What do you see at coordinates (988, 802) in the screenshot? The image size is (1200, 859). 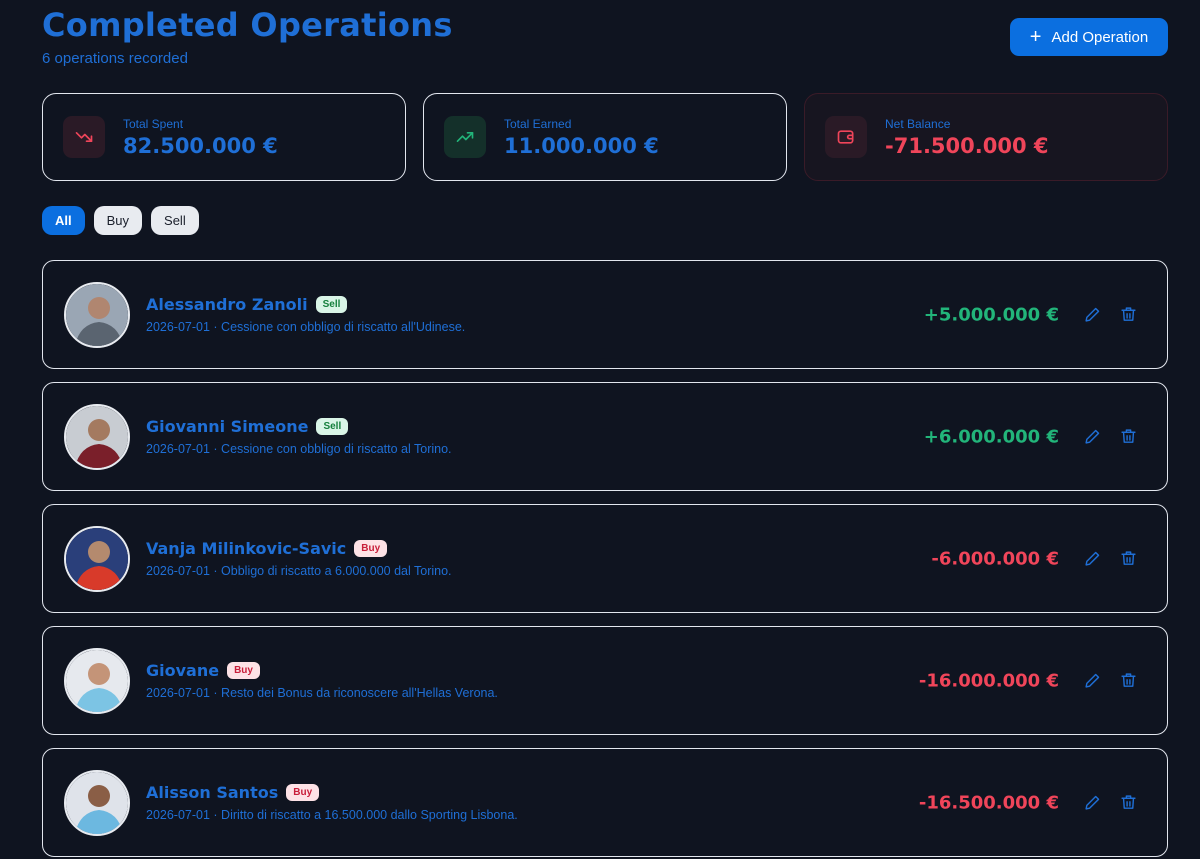 I see `operation-amount: -16.500.000 €` at bounding box center [988, 802].